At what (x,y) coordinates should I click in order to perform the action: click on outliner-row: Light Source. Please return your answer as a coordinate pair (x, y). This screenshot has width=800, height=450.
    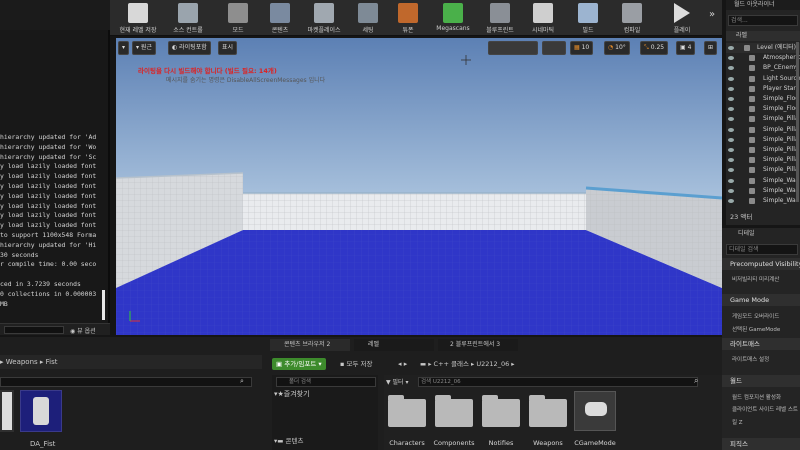
    Looking at the image, I should click on (763, 79).